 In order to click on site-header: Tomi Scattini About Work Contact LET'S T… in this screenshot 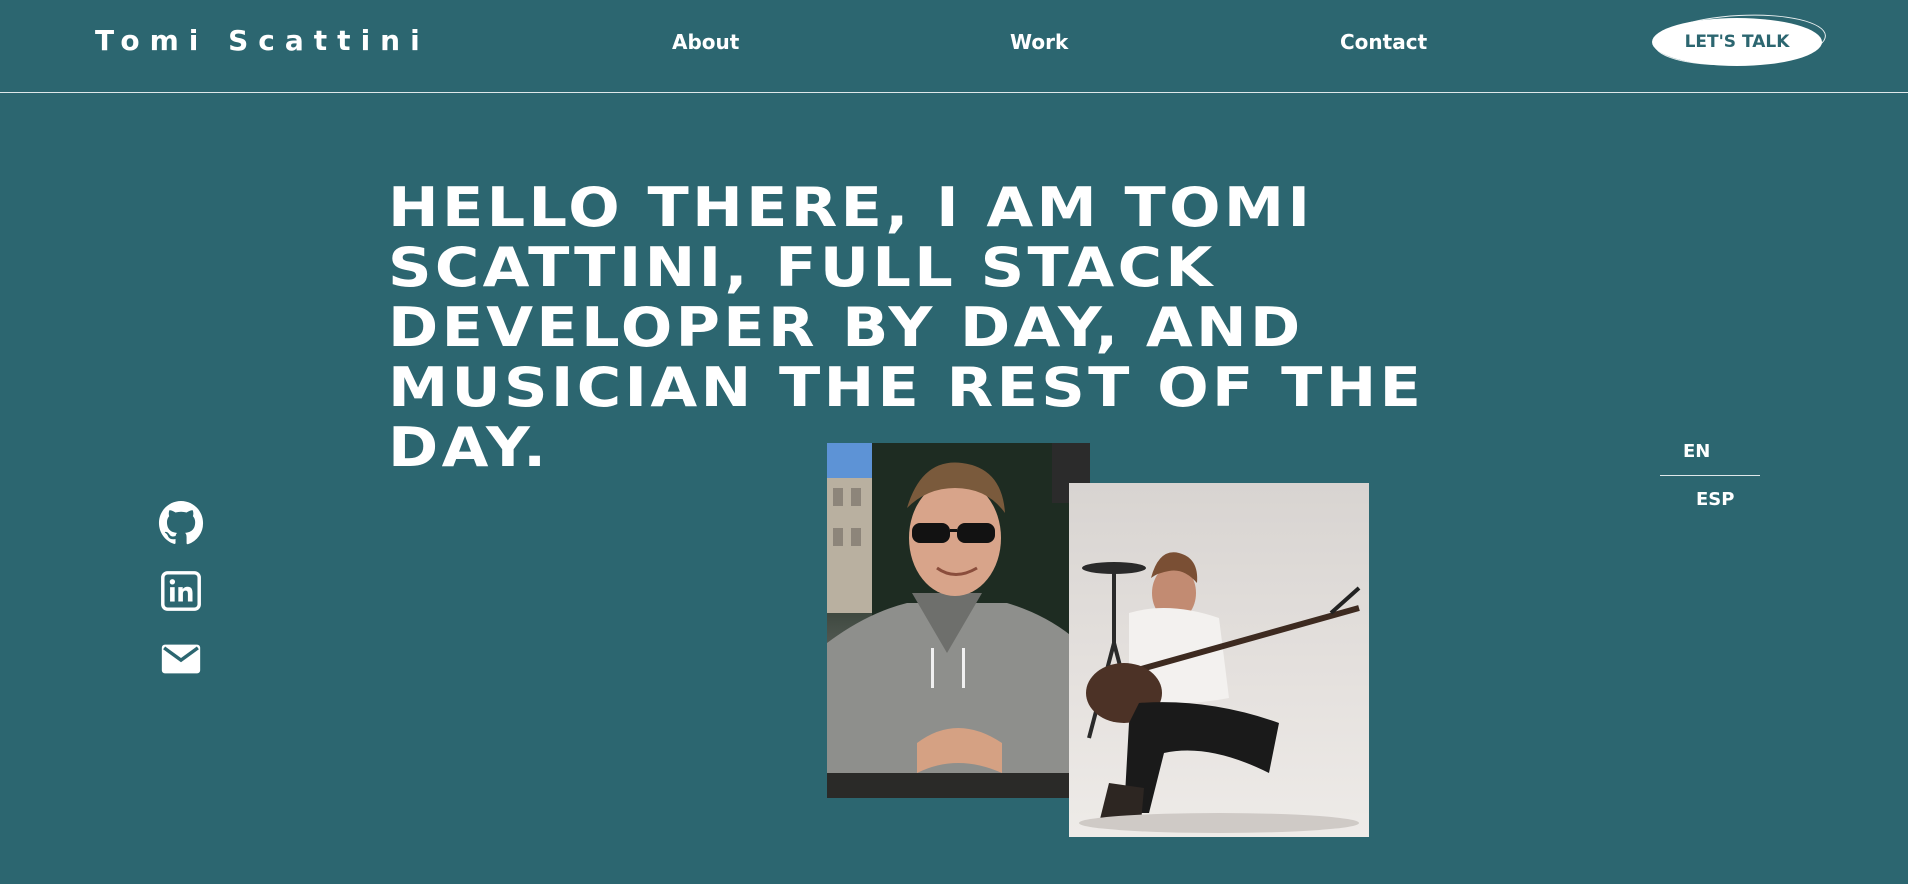, I will do `click(954, 46)`.